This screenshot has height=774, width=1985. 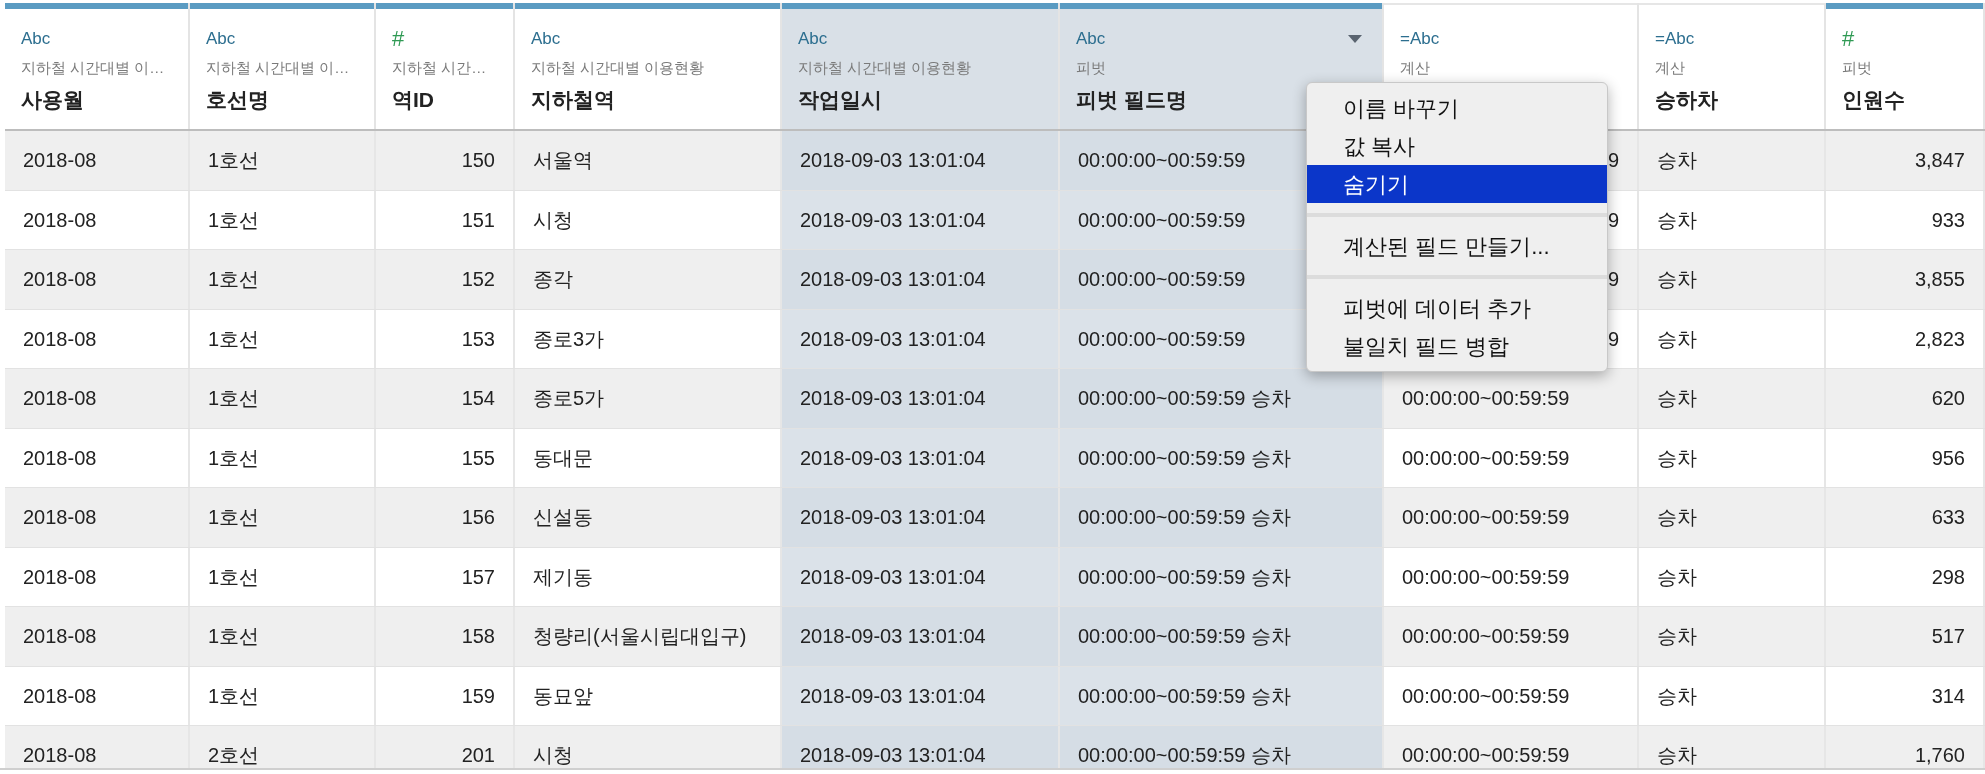 What do you see at coordinates (618, 68) in the screenshot?
I see `field-source: 지하철 시간대별 이용현황` at bounding box center [618, 68].